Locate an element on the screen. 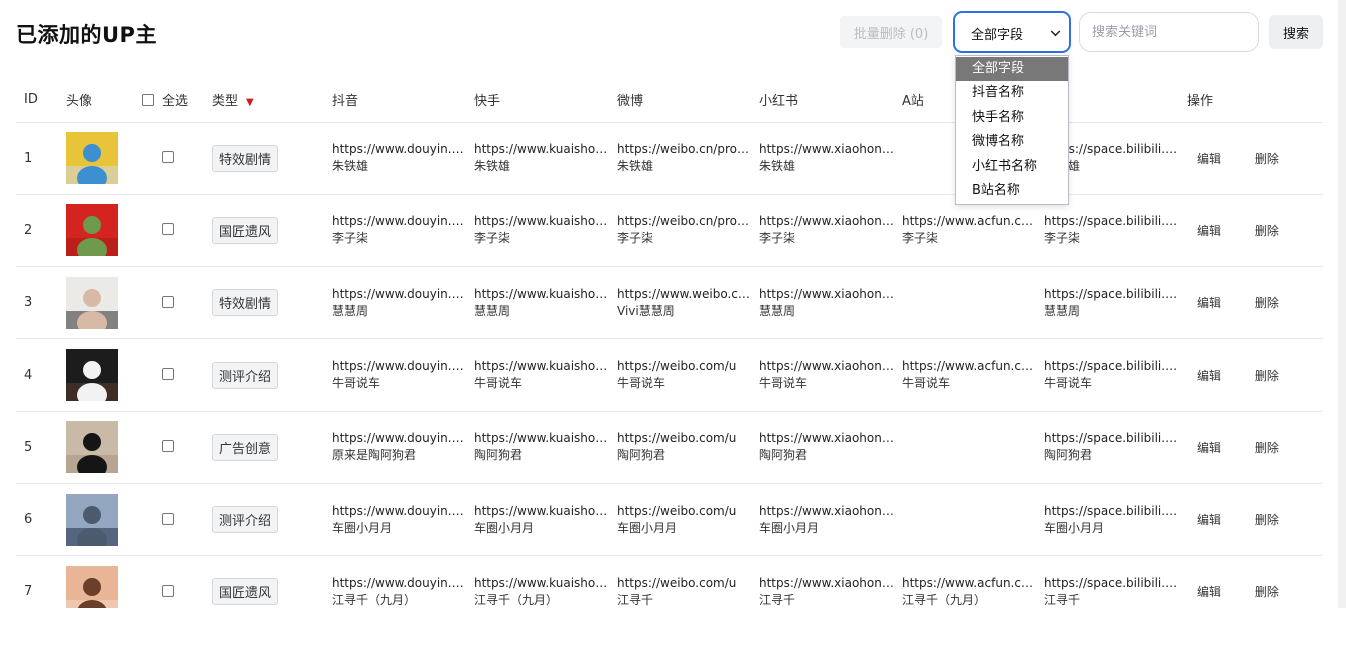 Image resolution: width=1346 pixels, height=648 pixels. field-select: 全部字段 is located at coordinates (1012, 32).